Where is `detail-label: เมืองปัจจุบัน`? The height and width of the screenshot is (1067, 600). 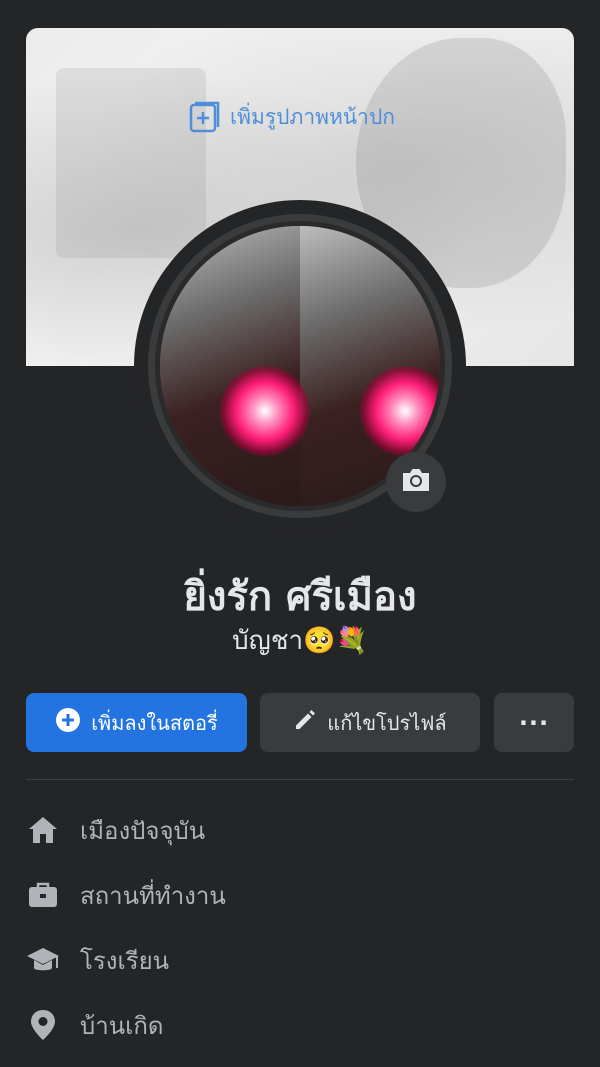 detail-label: เมืองปัจจุบัน is located at coordinates (143, 830).